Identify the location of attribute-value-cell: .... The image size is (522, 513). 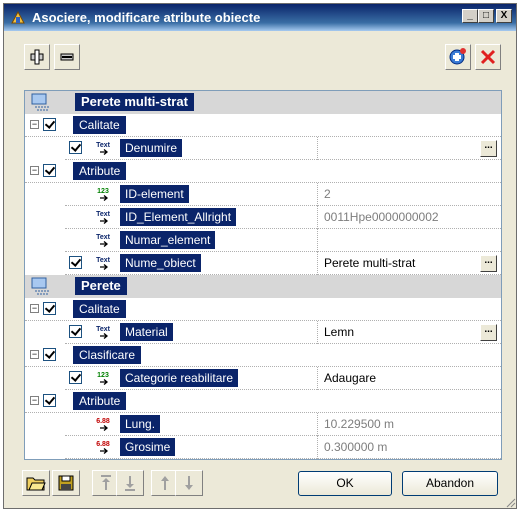
(409, 148).